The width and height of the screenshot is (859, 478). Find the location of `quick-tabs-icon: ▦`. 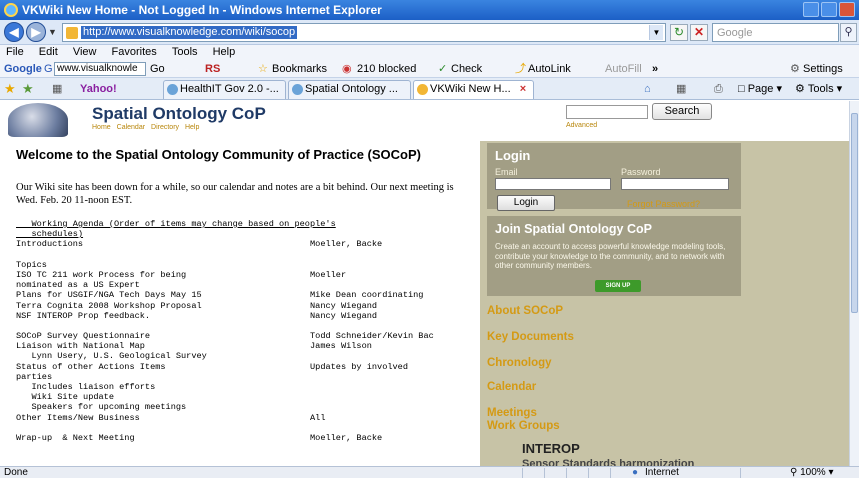

quick-tabs-icon: ▦ is located at coordinates (57, 89).